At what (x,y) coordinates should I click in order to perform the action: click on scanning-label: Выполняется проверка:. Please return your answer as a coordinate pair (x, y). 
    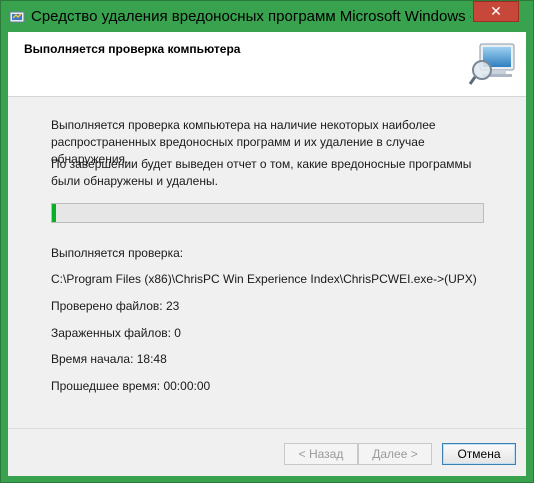
    Looking at the image, I should click on (117, 253).